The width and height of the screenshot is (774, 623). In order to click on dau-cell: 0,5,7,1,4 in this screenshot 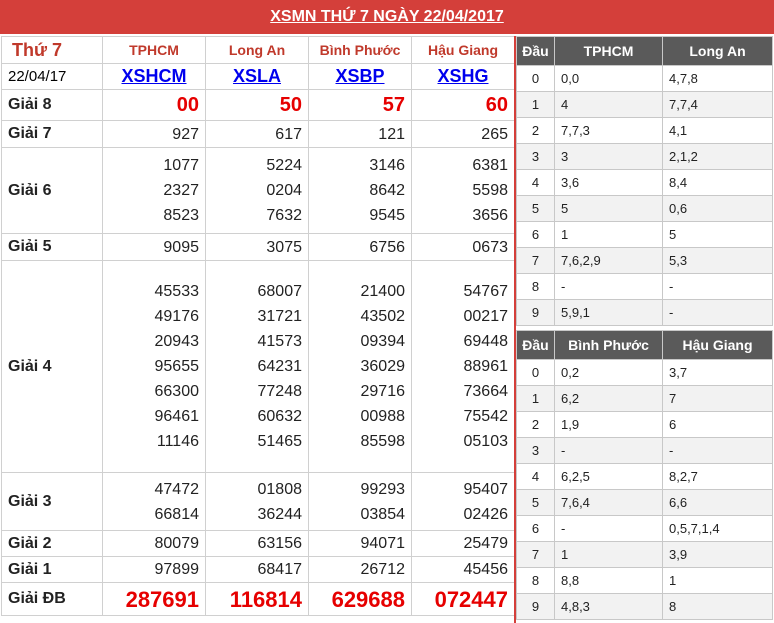, I will do `click(717, 528)`.